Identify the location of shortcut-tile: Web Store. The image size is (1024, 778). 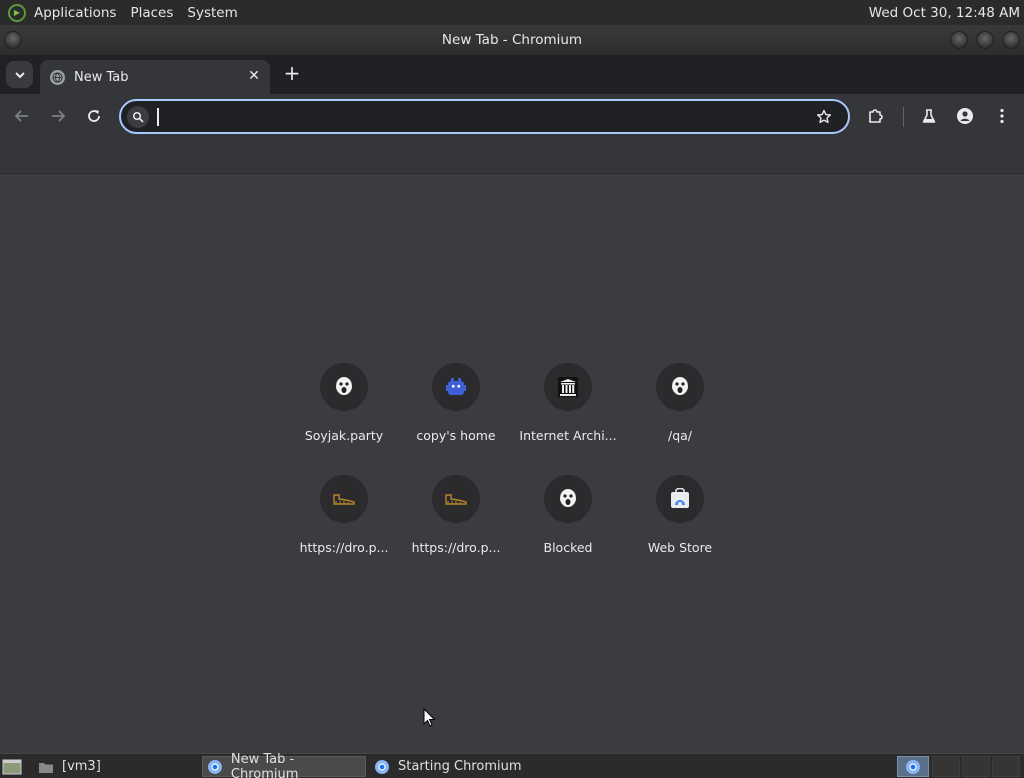
(680, 528).